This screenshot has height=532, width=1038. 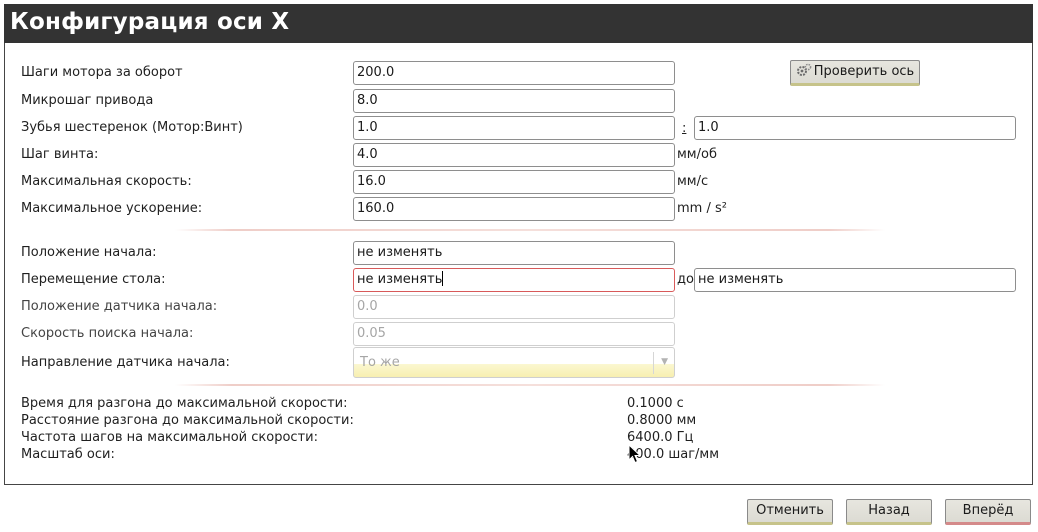 What do you see at coordinates (518, 23) in the screenshot?
I see `title-bar: Конфигурация оси X` at bounding box center [518, 23].